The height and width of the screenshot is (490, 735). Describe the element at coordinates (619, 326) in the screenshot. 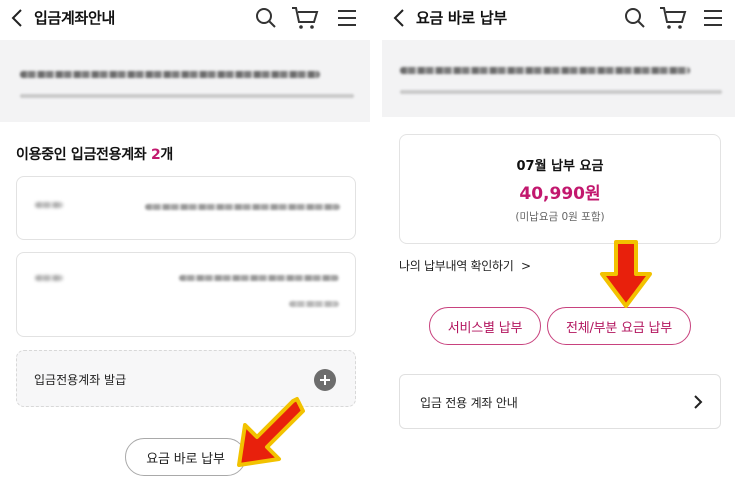

I see `pay-full-partial-button: 전체/부분 요금 납부` at that location.